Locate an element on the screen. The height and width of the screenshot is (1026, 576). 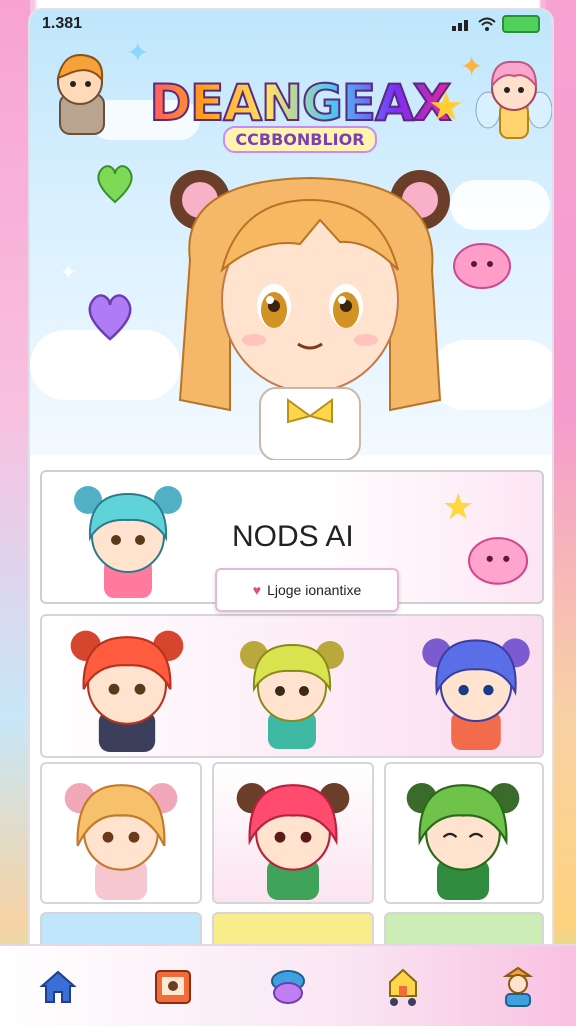
photo-frame-icon is located at coordinates (172, 987).